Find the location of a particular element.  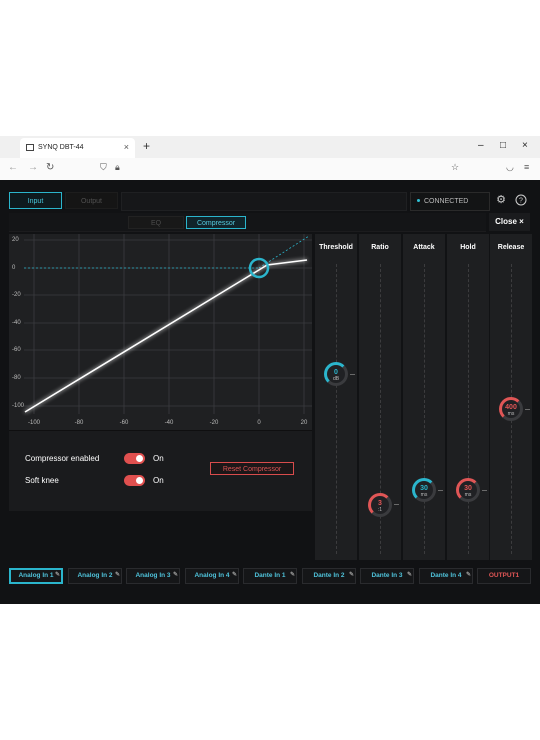

fader-attack: Attack 30 ms is located at coordinates (424, 397).